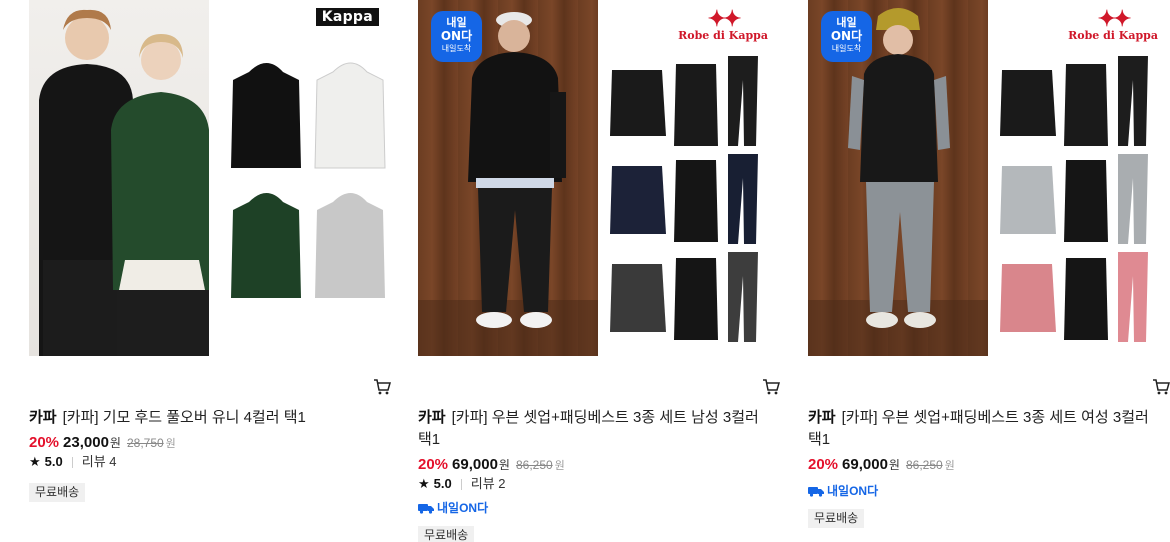  What do you see at coordinates (488, 483) in the screenshot?
I see `review-count: 리뷰 2` at bounding box center [488, 483].